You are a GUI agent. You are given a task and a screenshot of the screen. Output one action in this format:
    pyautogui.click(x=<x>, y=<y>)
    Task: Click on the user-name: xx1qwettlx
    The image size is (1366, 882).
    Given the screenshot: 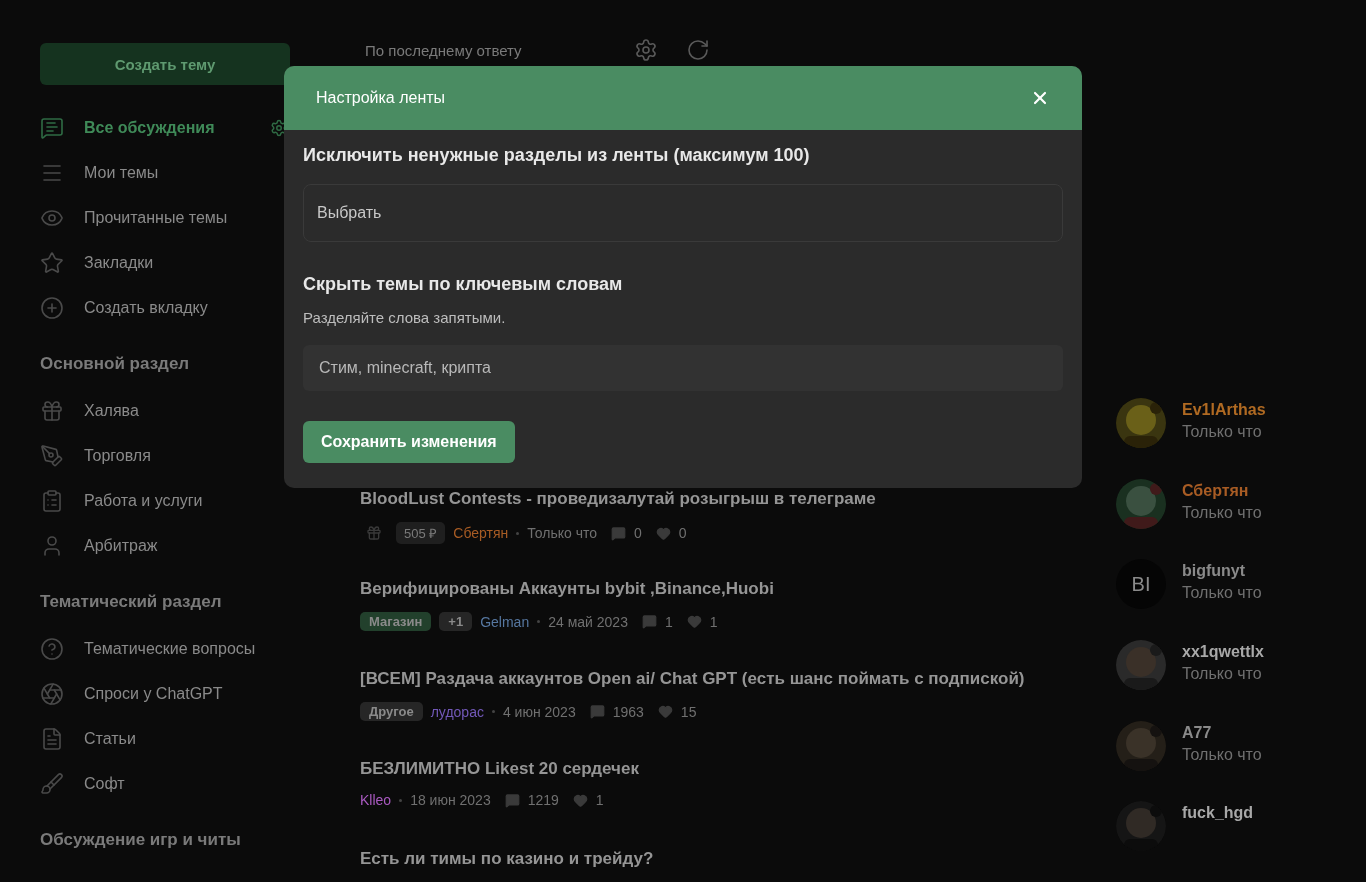 What is the action you would take?
    pyautogui.click(x=1223, y=652)
    